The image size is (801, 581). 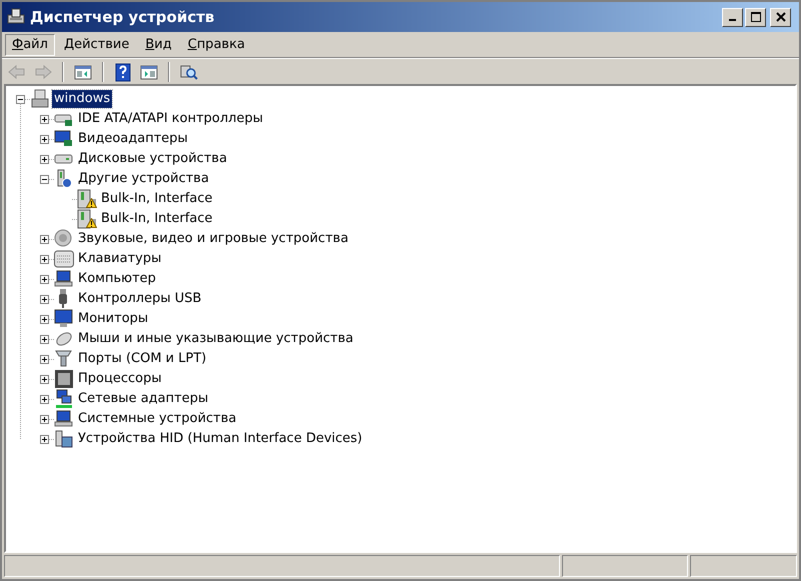 I want to click on tree-item: Звуковые, видео и игровые устройства, so click(x=213, y=239).